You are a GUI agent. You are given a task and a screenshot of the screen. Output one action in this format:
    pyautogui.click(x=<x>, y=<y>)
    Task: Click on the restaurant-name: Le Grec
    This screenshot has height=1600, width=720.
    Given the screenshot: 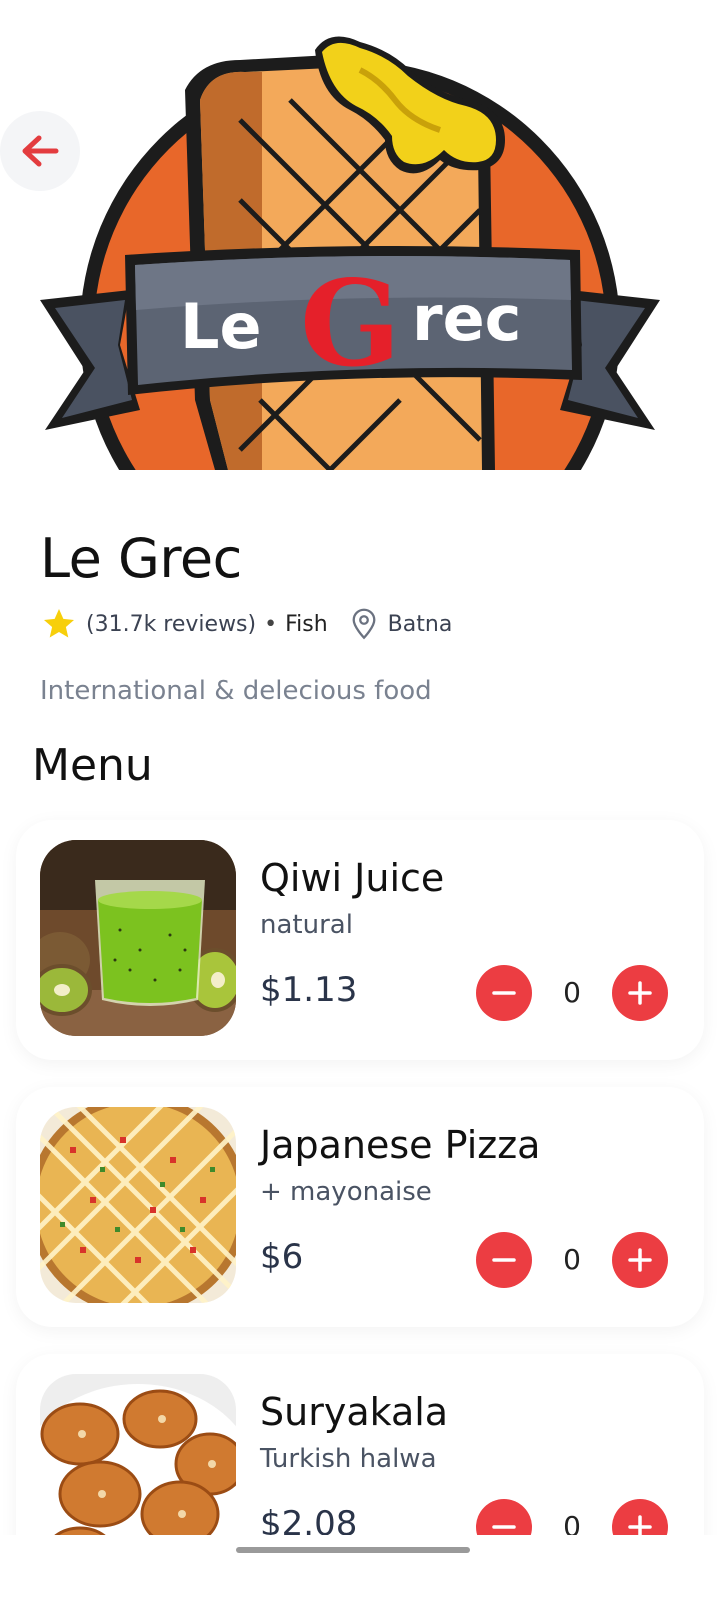 What is the action you would take?
    pyautogui.click(x=141, y=558)
    